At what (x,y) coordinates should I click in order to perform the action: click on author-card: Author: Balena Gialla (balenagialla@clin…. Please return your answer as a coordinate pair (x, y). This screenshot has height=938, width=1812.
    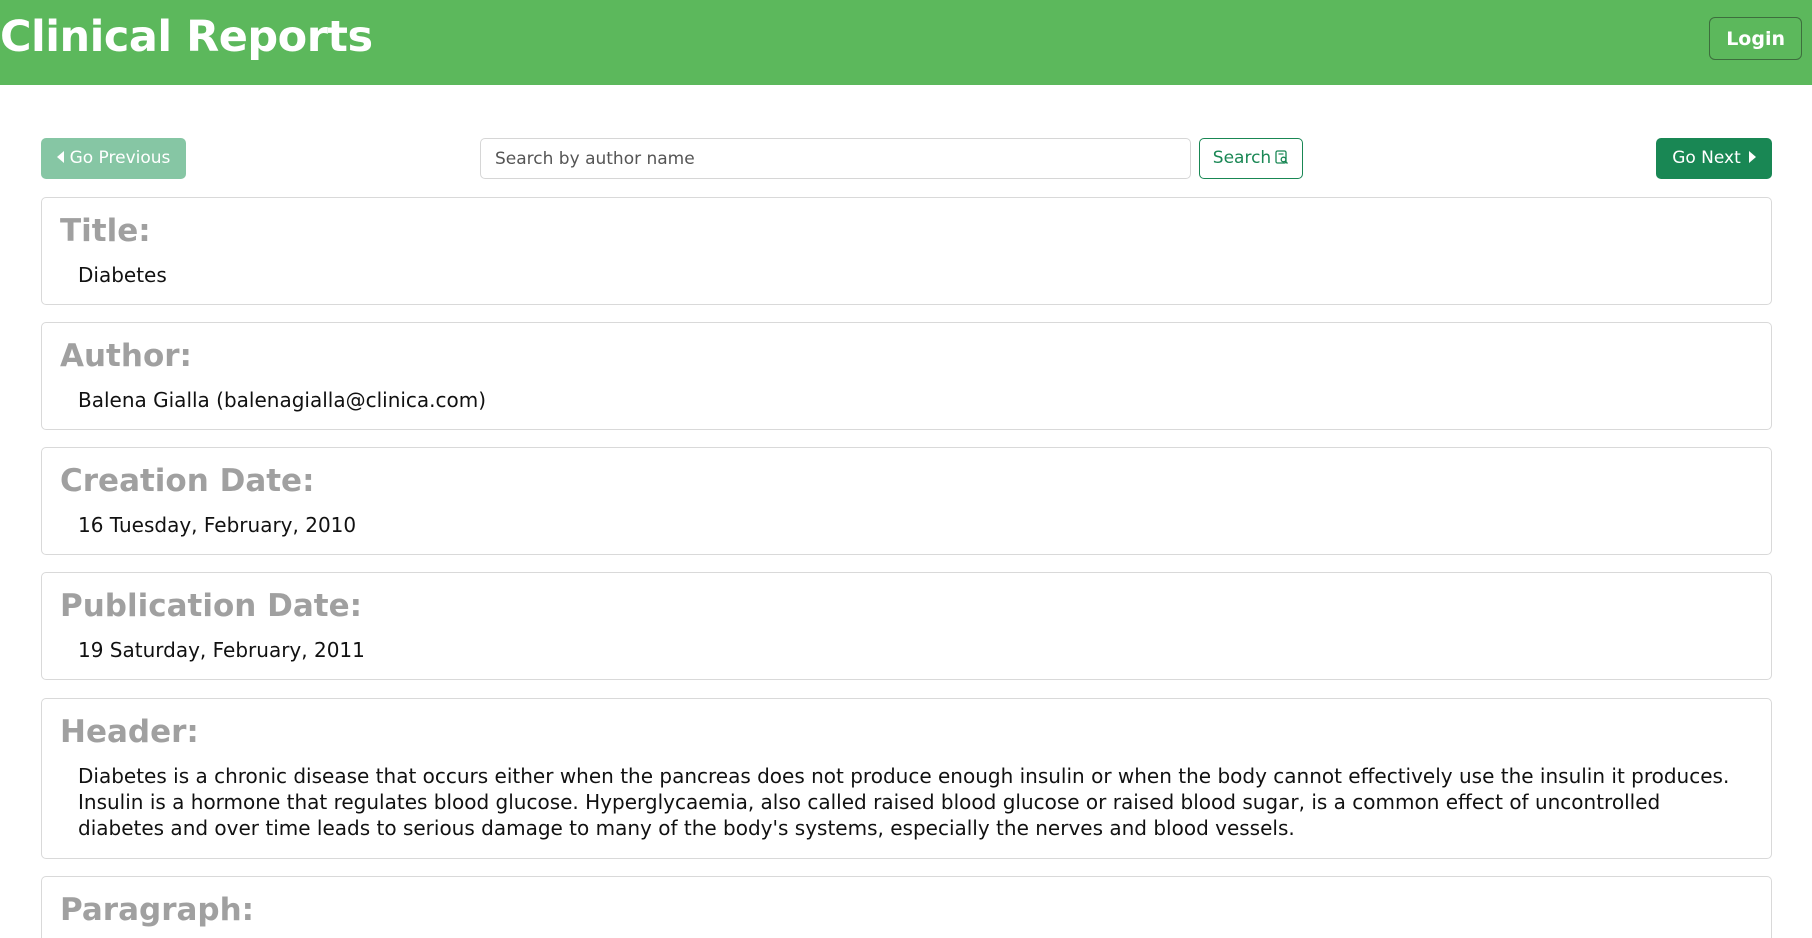
    Looking at the image, I should click on (906, 376).